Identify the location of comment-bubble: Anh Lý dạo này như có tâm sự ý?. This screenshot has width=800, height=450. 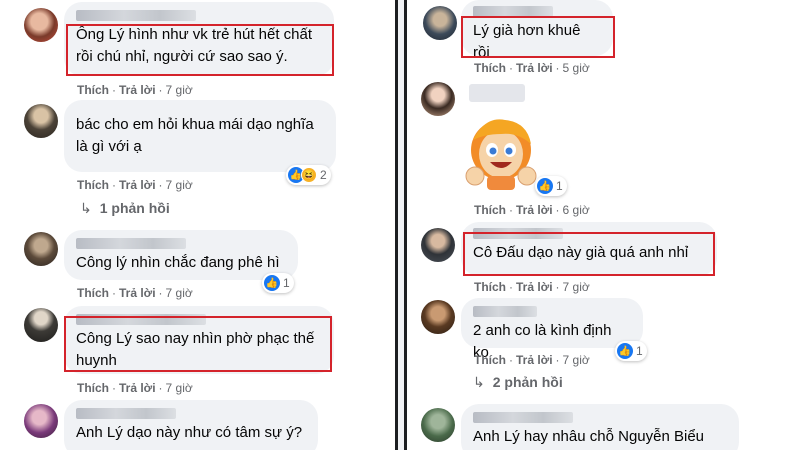
(191, 425).